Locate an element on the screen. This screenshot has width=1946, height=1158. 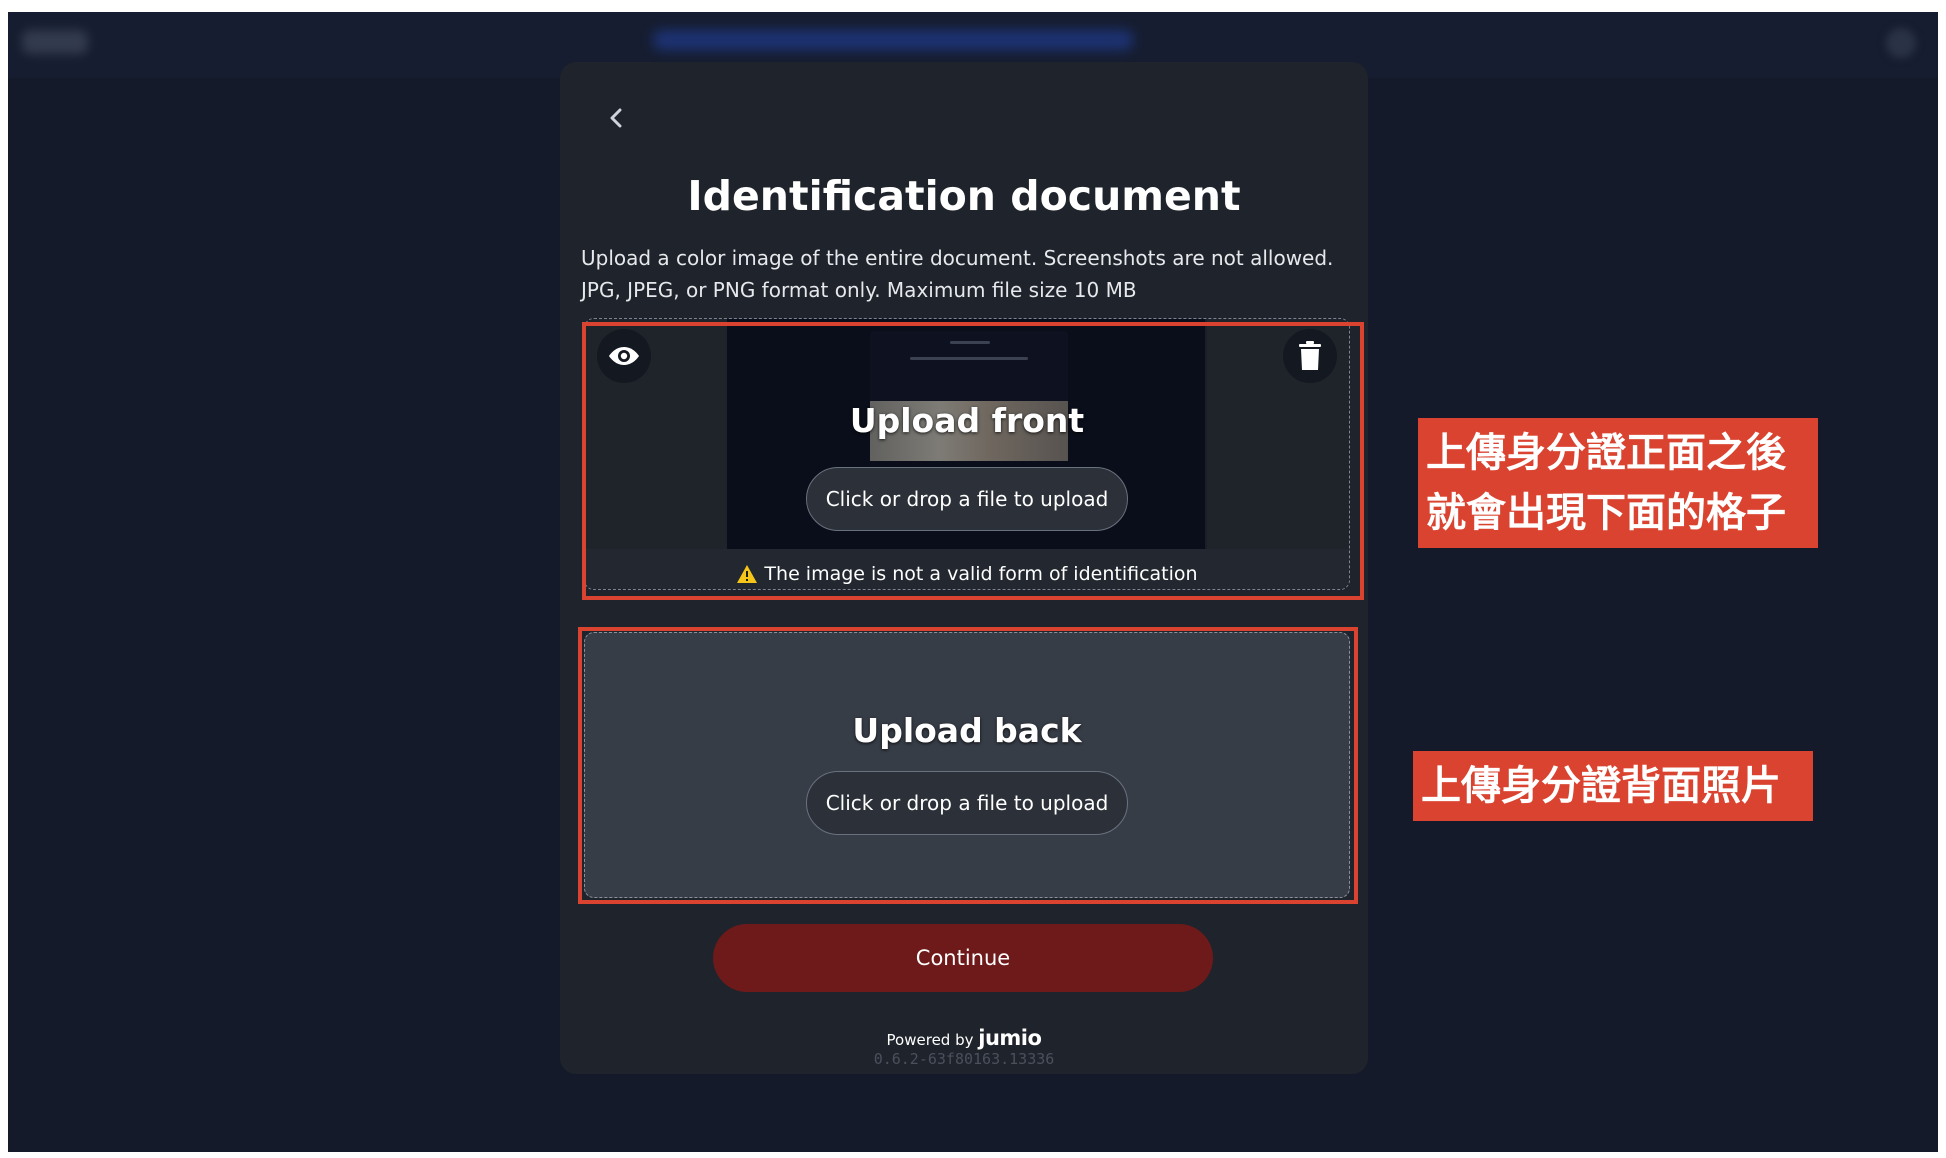
callout-front-line-2: 就會出現下面的格子 is located at coordinates (1606, 513).